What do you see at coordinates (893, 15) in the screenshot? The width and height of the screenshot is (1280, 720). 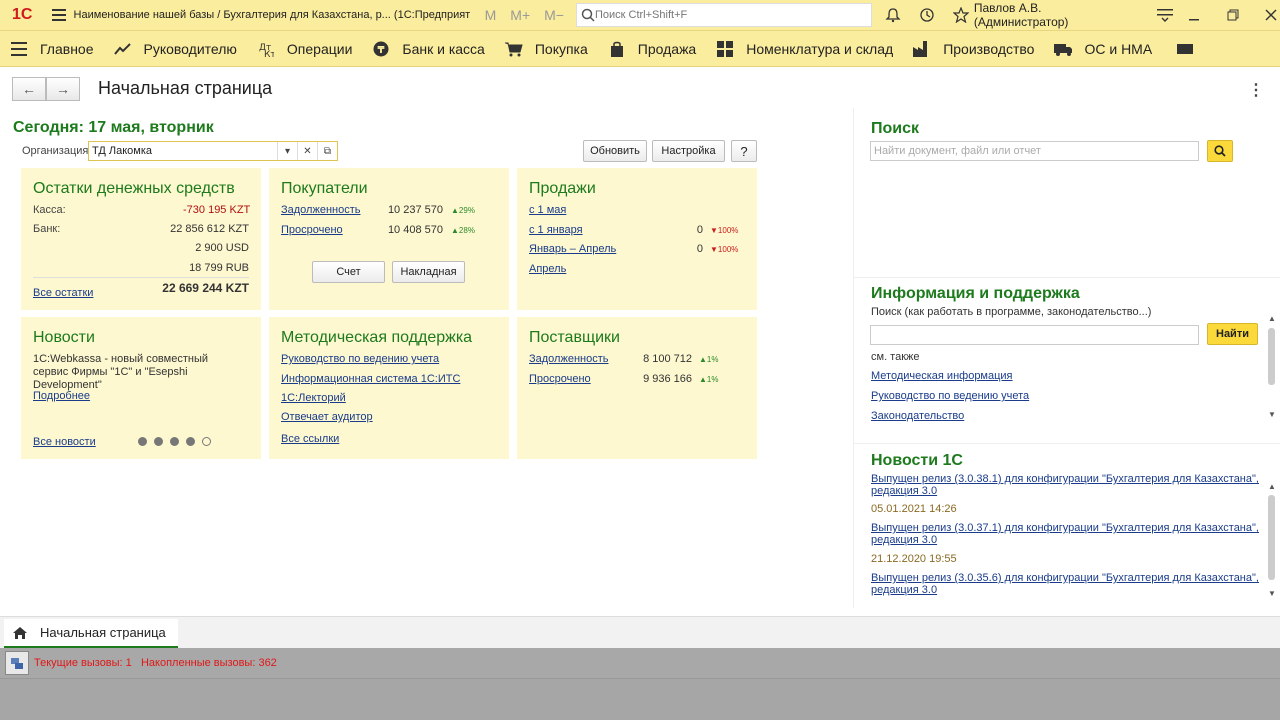 I see `bell-icon` at bounding box center [893, 15].